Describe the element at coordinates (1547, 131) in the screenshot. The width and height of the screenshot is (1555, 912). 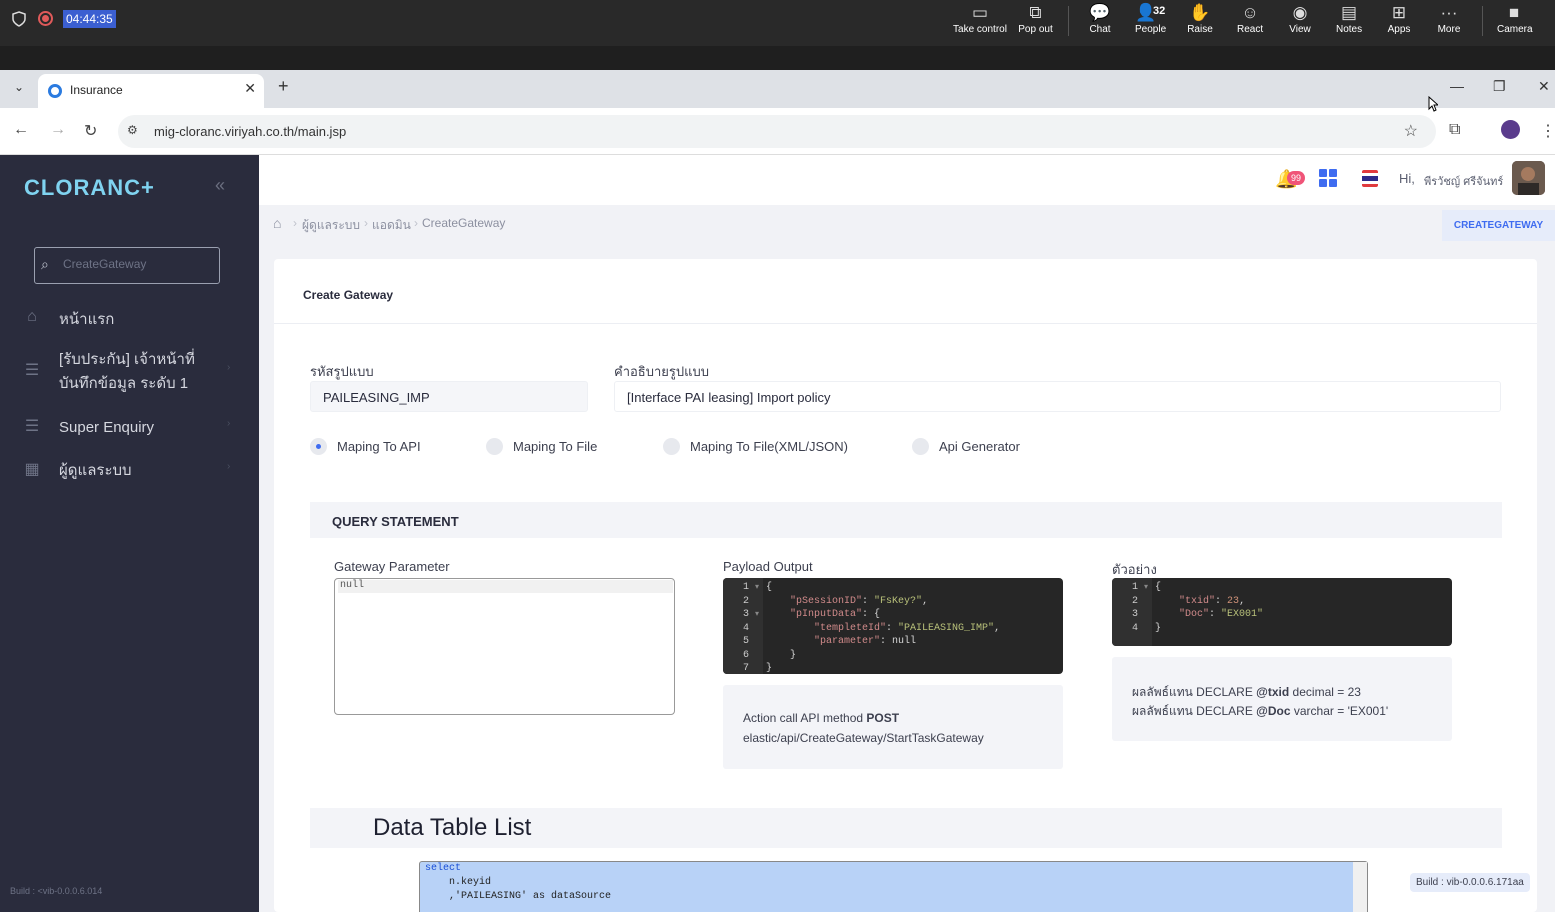
I see `browser-menu-icon: ⋮` at that location.